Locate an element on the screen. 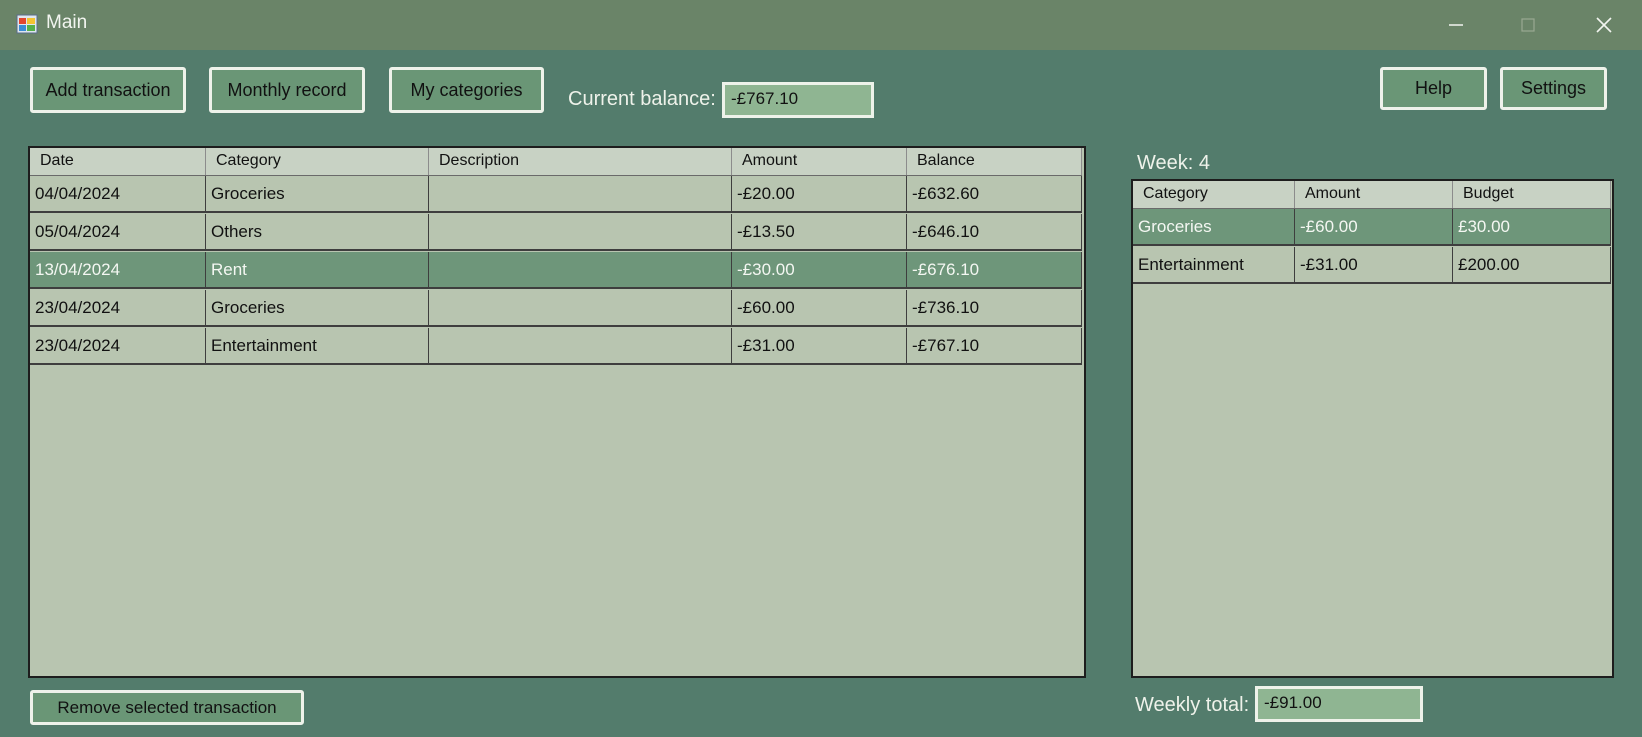 The height and width of the screenshot is (737, 1642). monthly-record-button: Monthly record is located at coordinates (287, 90).